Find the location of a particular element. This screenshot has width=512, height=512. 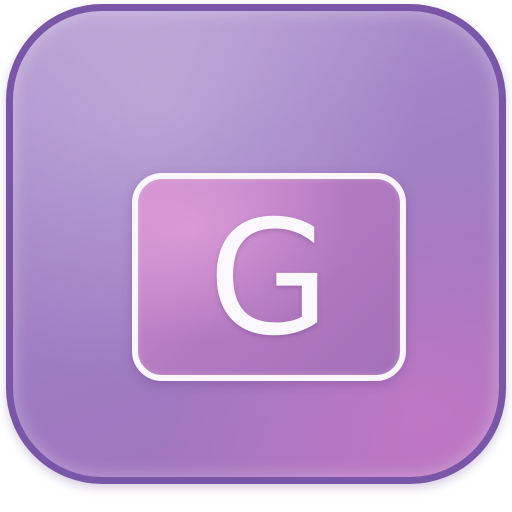

badge-letter: G is located at coordinates (269, 279).